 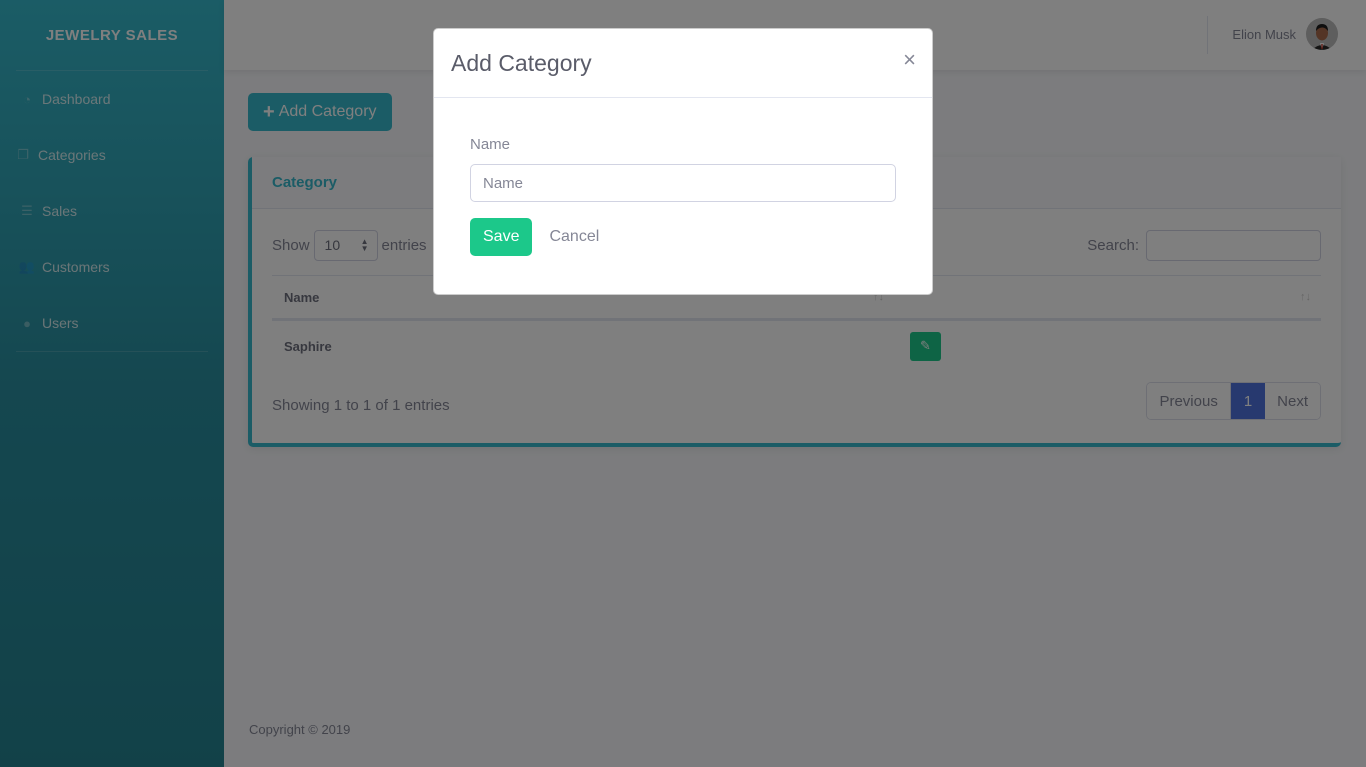 What do you see at coordinates (683, 237) in the screenshot?
I see `modal-actions: Save Cancel` at bounding box center [683, 237].